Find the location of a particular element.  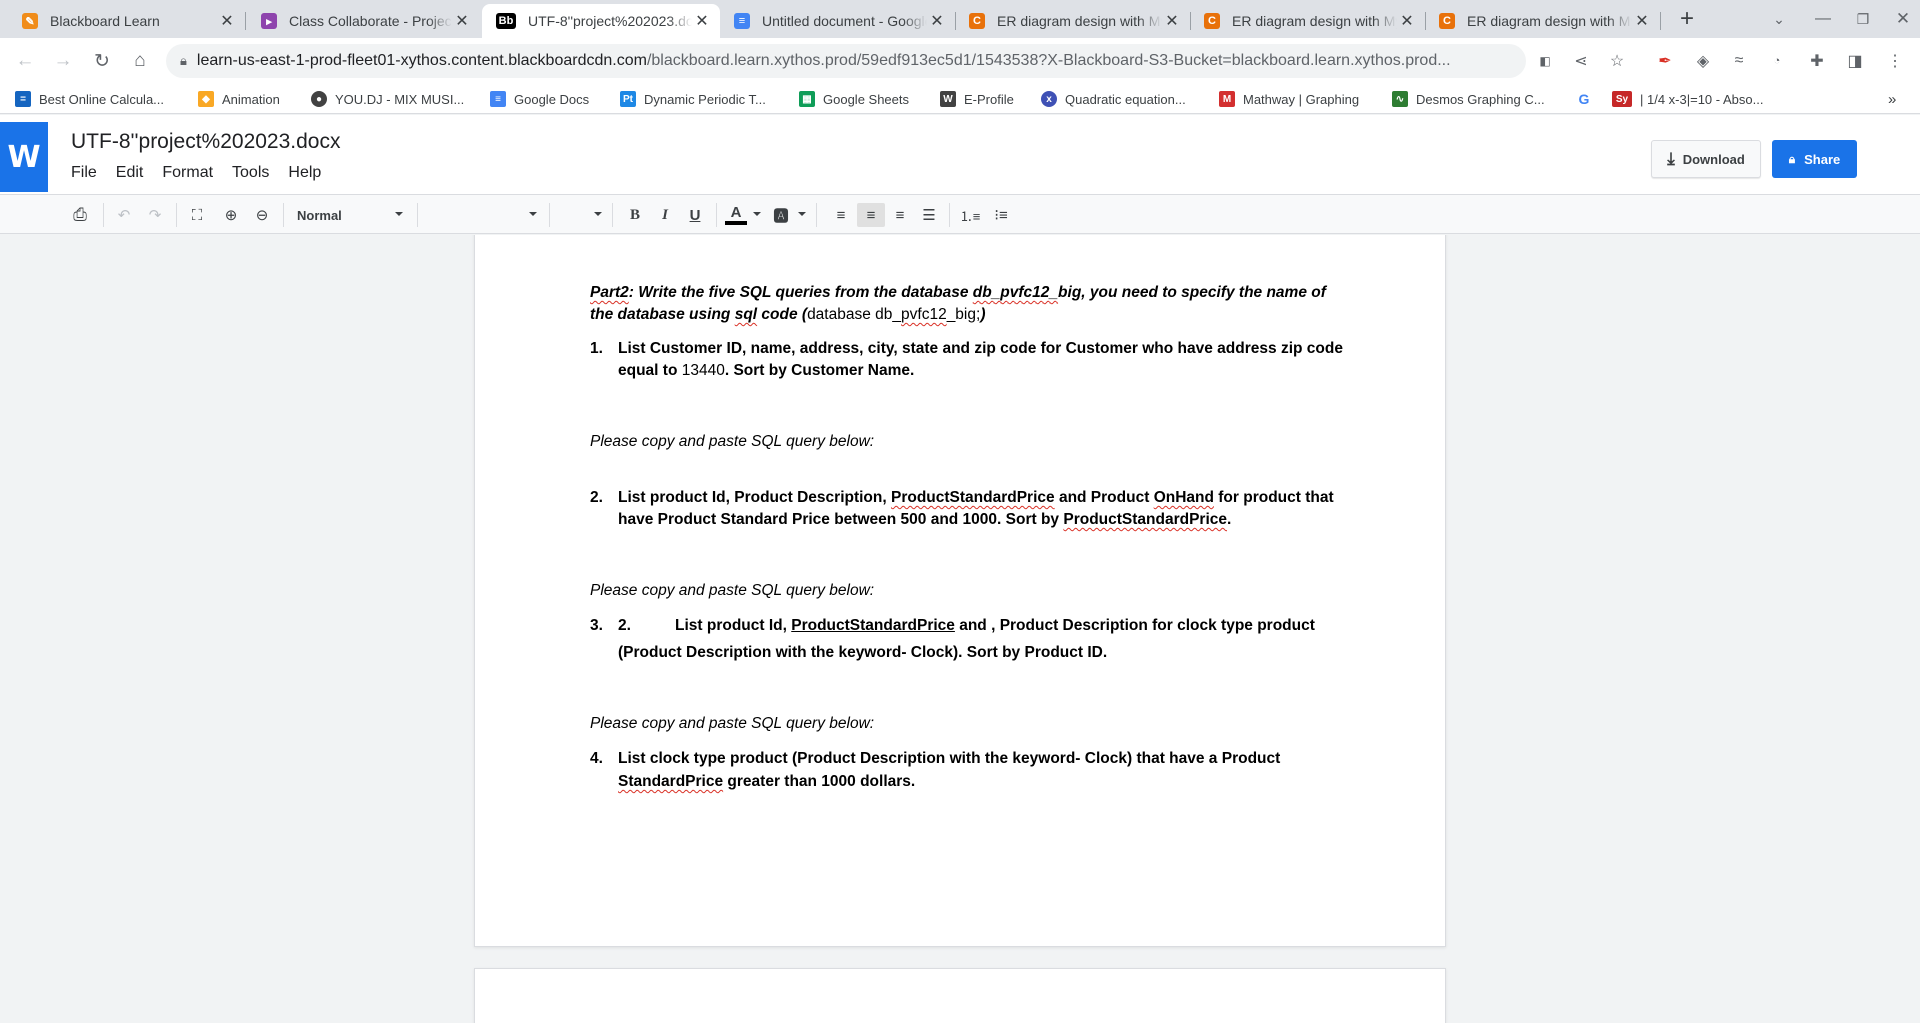

bookmark-item: ▦ Google Sheets is located at coordinates (854, 99).